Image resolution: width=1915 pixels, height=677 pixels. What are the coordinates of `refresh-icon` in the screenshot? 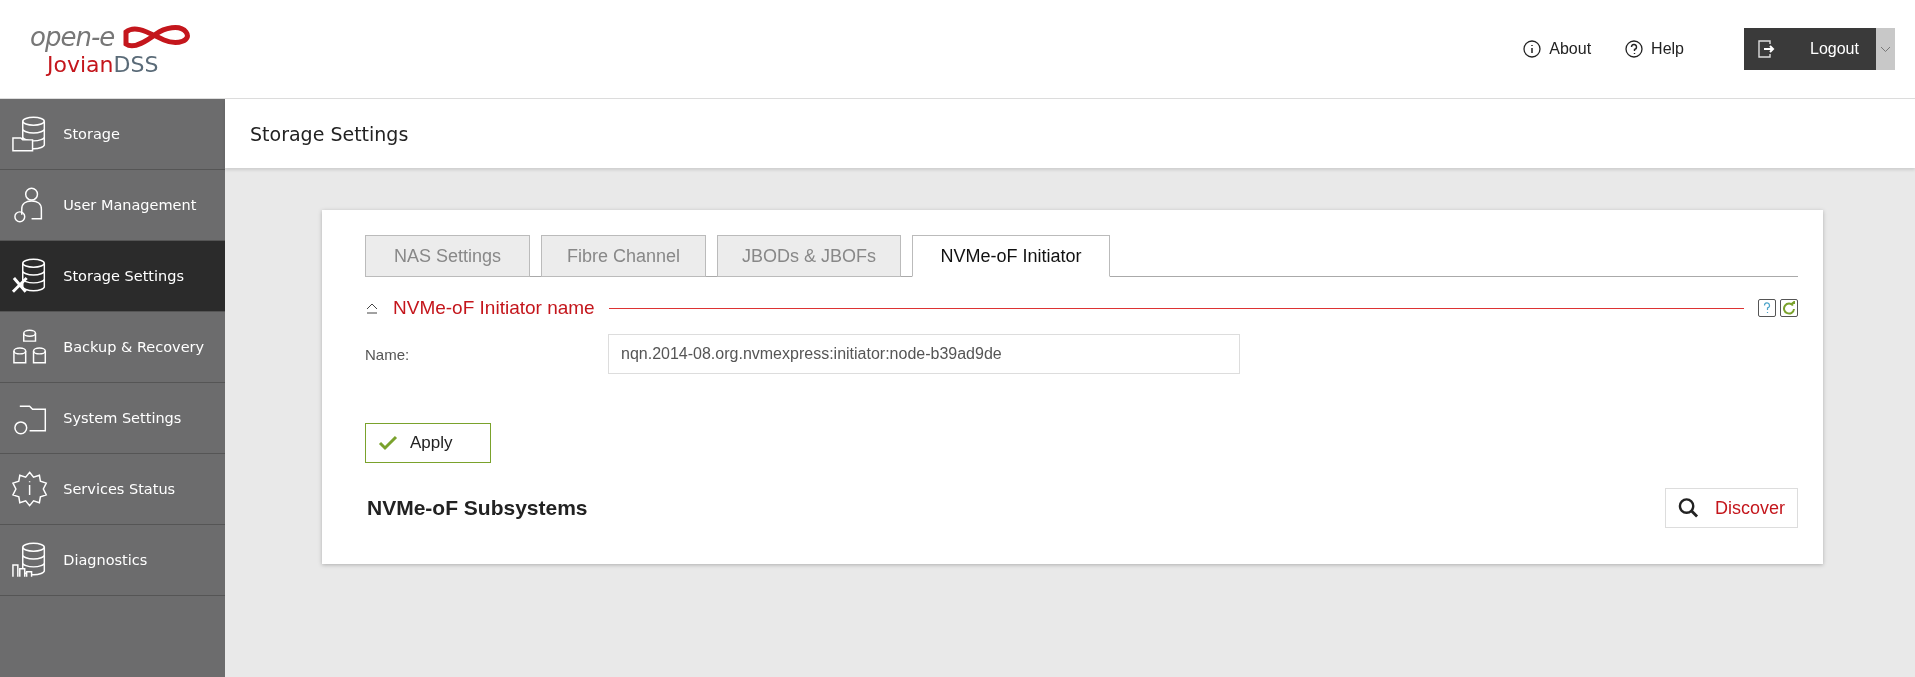 It's located at (1789, 308).